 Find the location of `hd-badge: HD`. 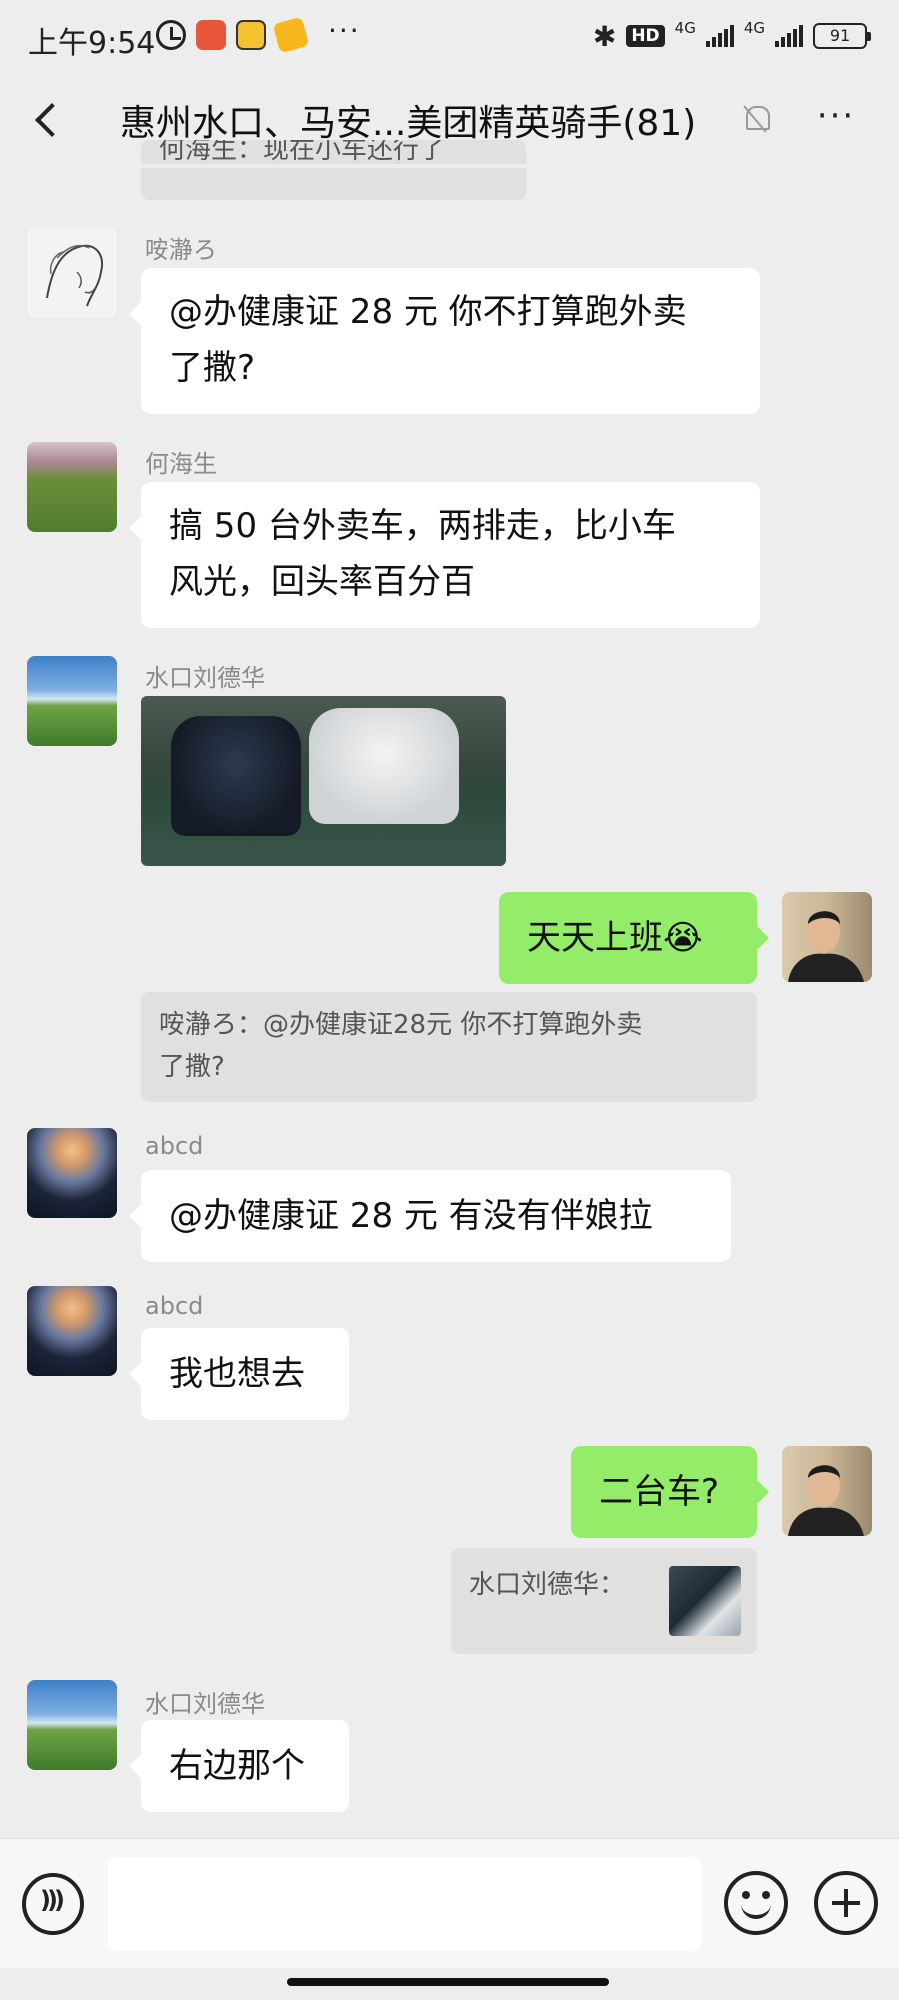

hd-badge: HD is located at coordinates (645, 36).